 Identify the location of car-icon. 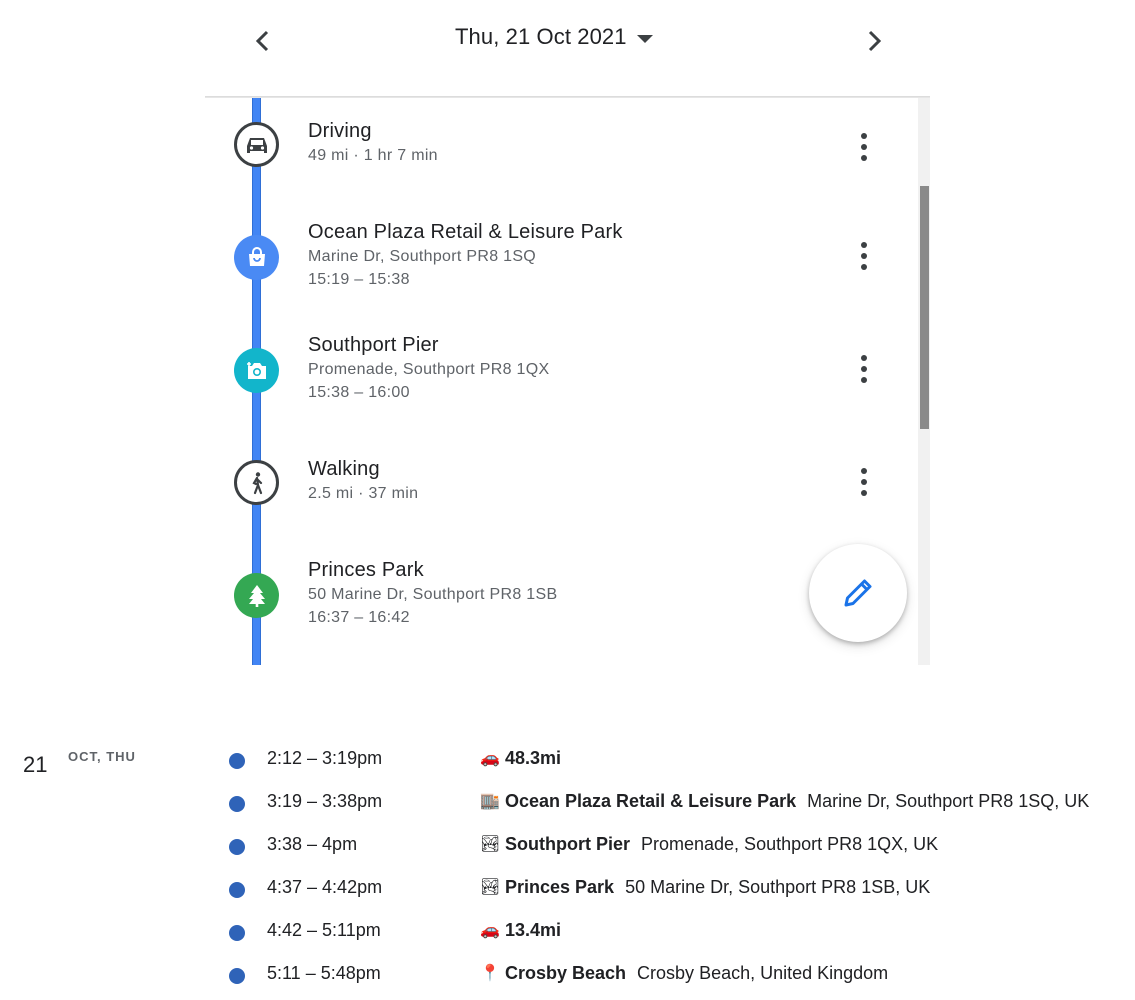
(256, 144).